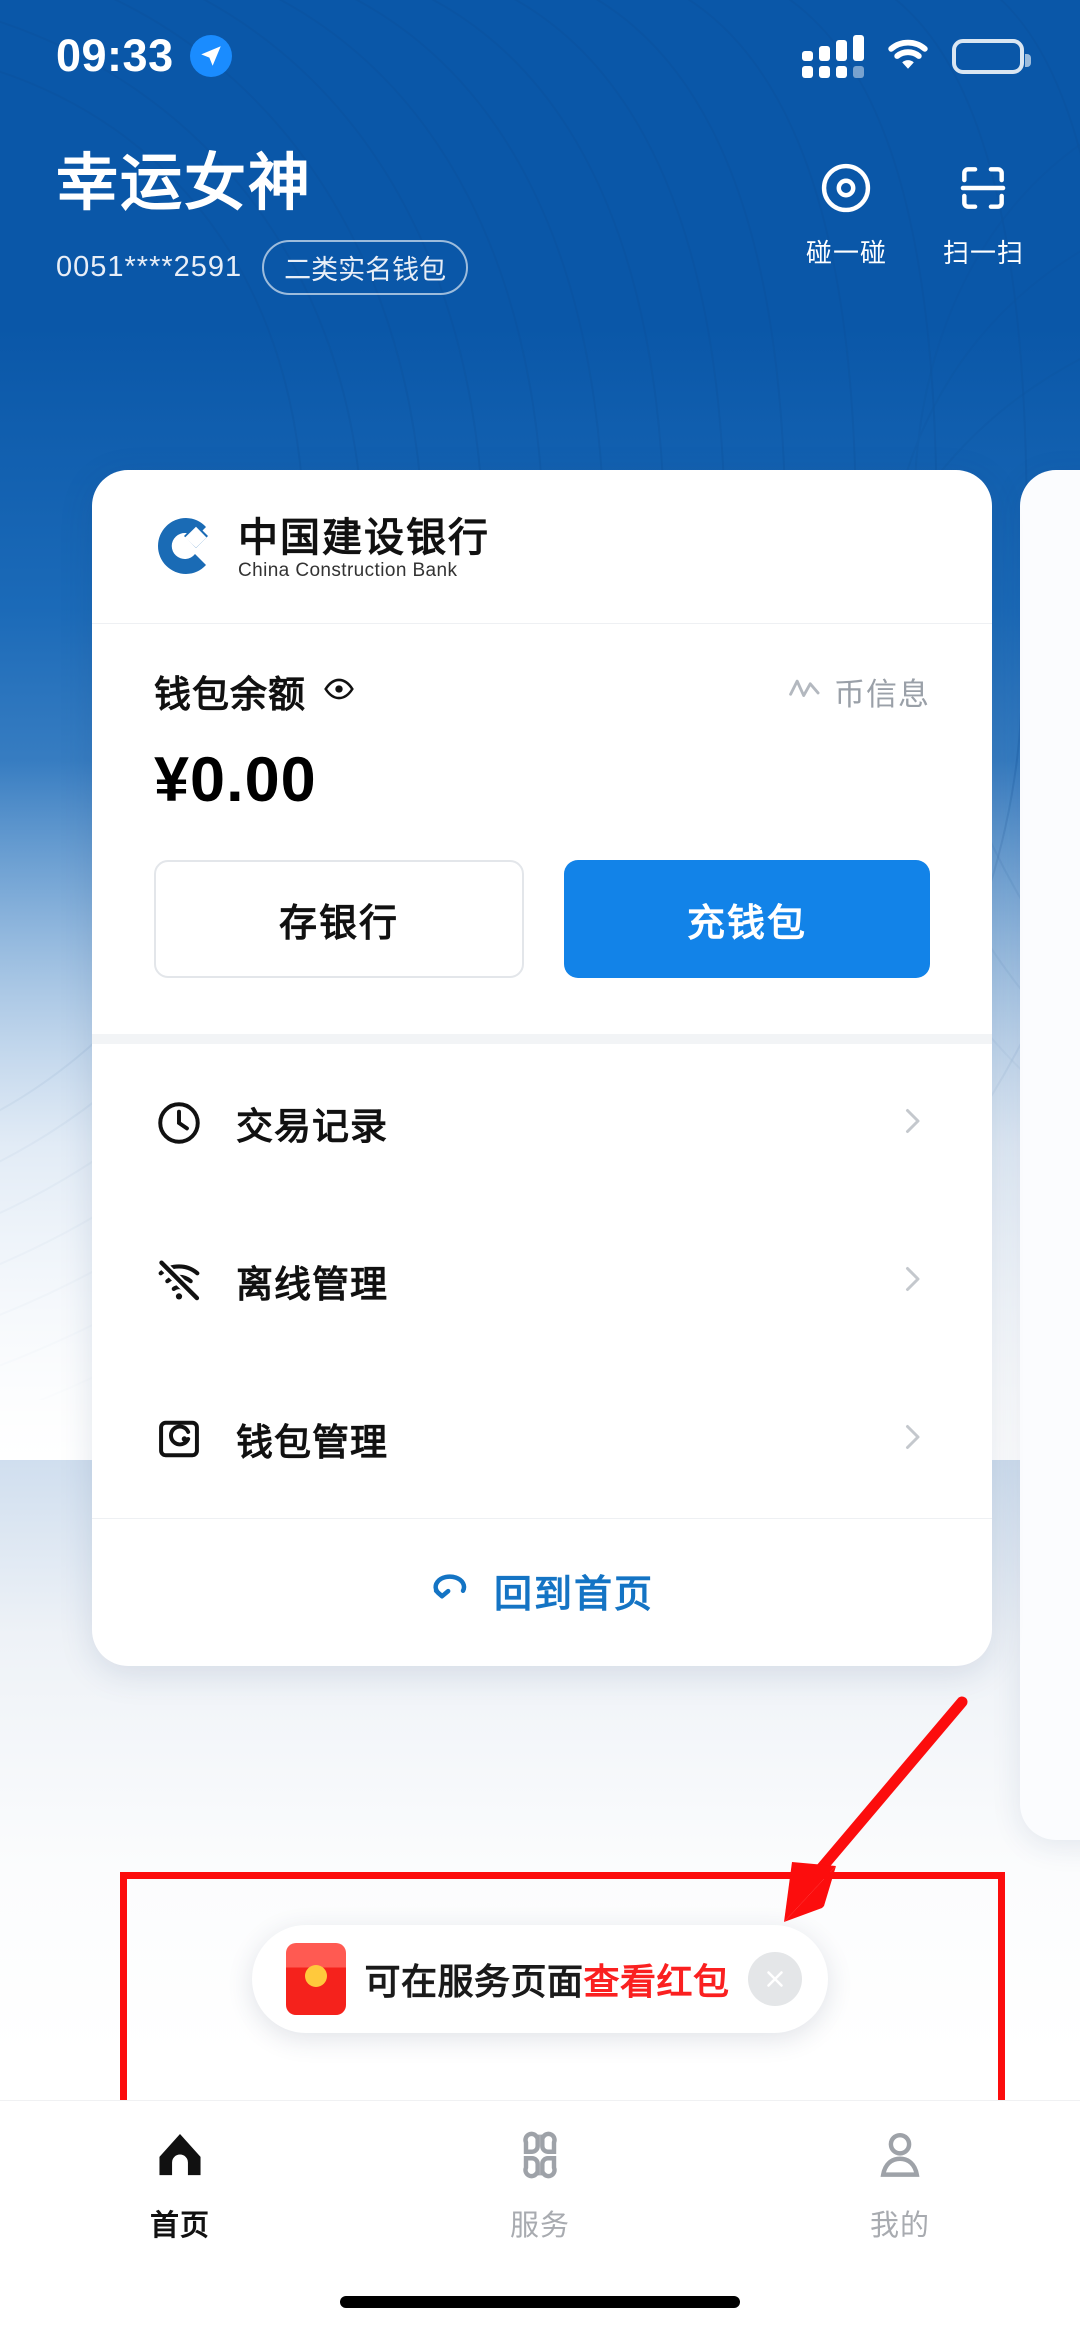 This screenshot has width=1080, height=2336. What do you see at coordinates (774, 1979) in the screenshot?
I see `close-icon` at bounding box center [774, 1979].